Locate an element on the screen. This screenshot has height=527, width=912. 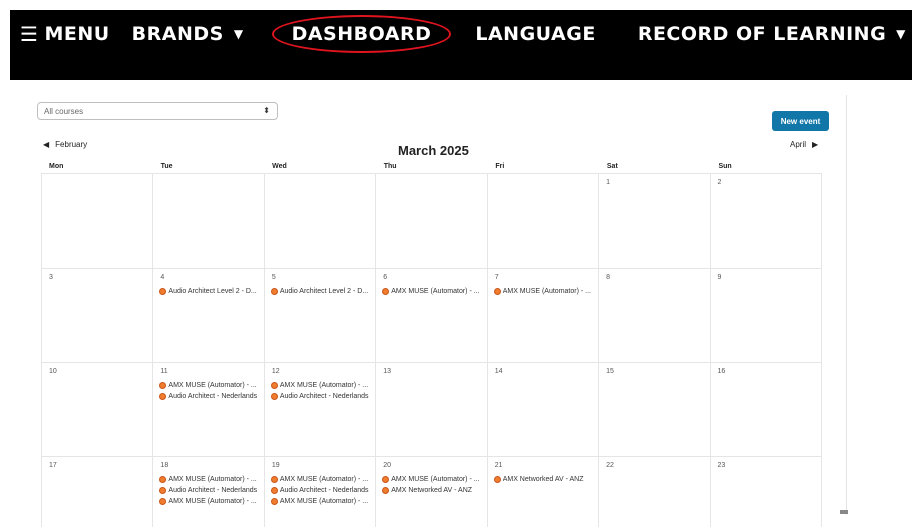
day-number: 12 is located at coordinates (321, 373).